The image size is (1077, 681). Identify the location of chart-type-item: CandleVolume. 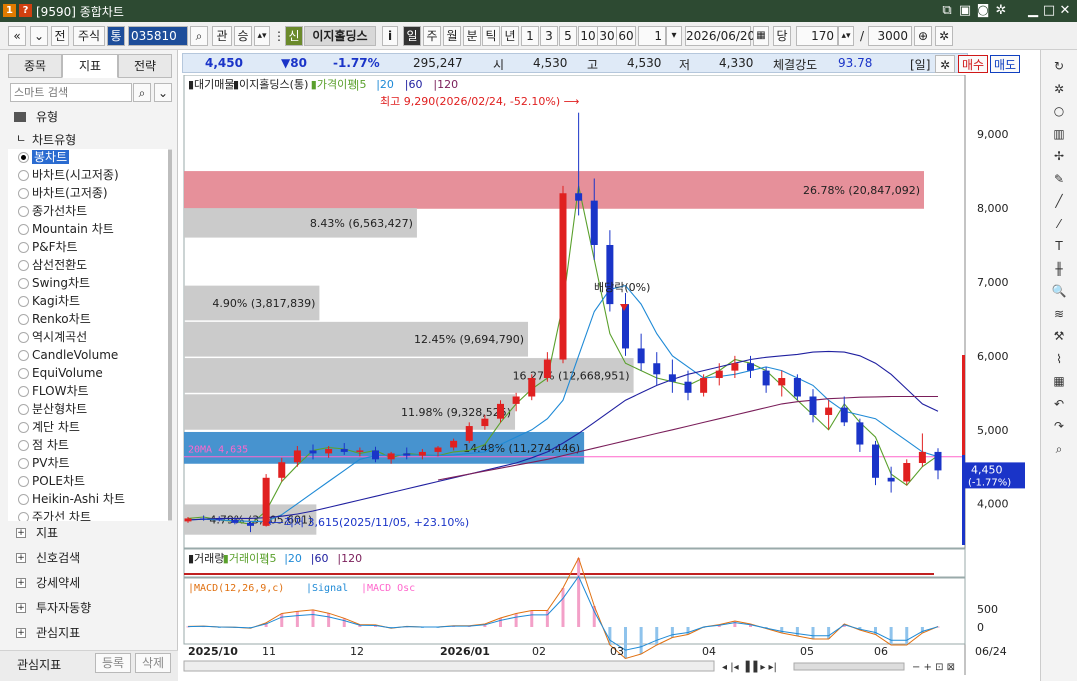
(68, 355).